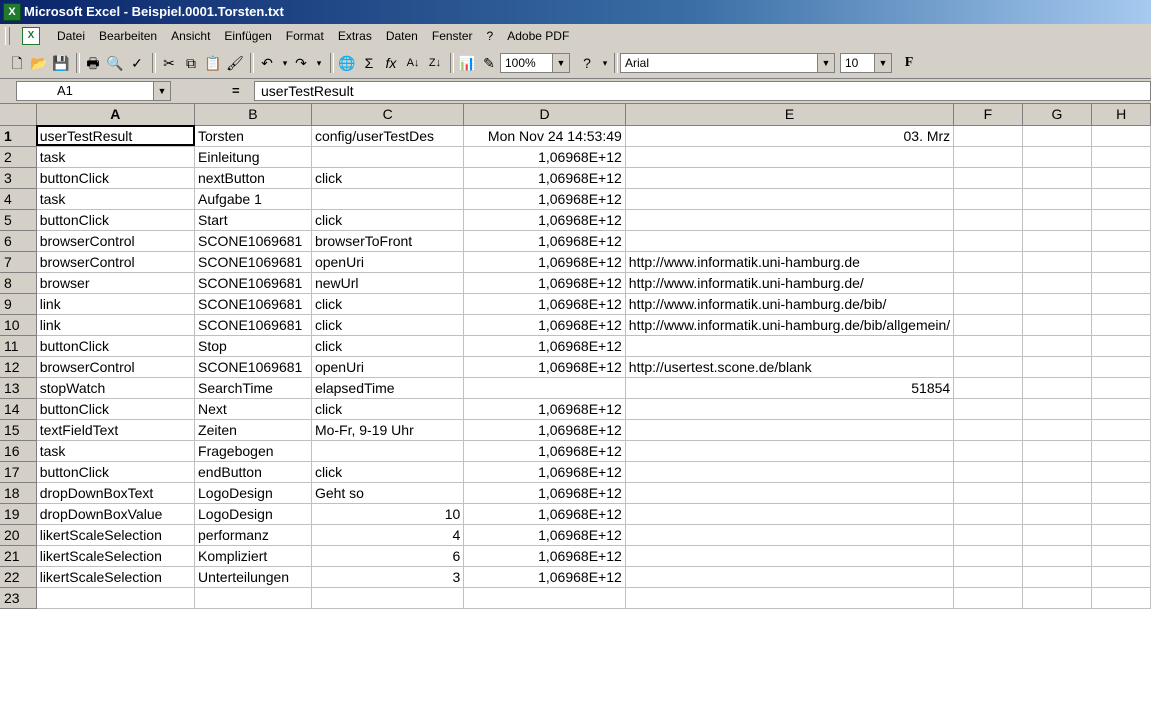 Image resolution: width=1151 pixels, height=702 pixels. Describe the element at coordinates (18, 472) in the screenshot. I see `row-header: 17` at that location.